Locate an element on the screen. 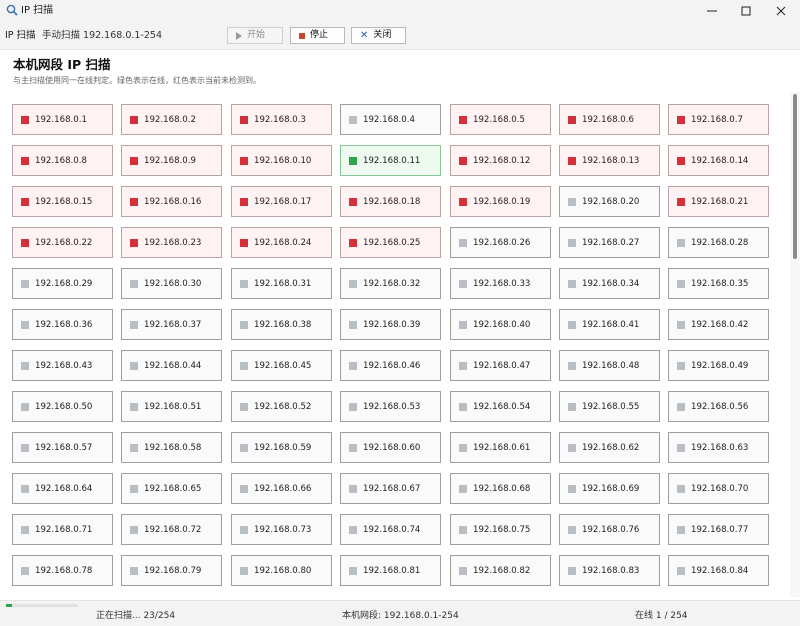  ip-cell: 192.168.0.82 is located at coordinates (500, 570).